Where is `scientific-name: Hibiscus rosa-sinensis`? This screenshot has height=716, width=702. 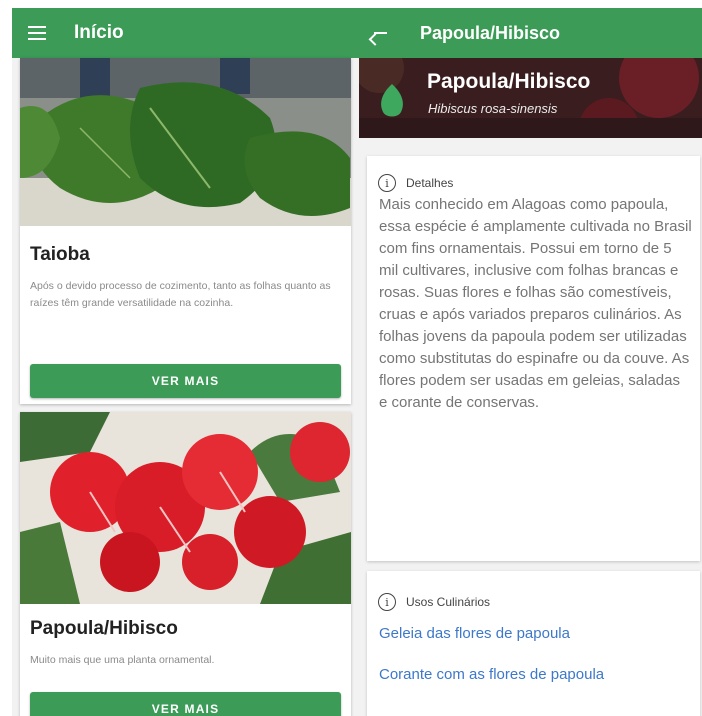 scientific-name: Hibiscus rosa-sinensis is located at coordinates (493, 108).